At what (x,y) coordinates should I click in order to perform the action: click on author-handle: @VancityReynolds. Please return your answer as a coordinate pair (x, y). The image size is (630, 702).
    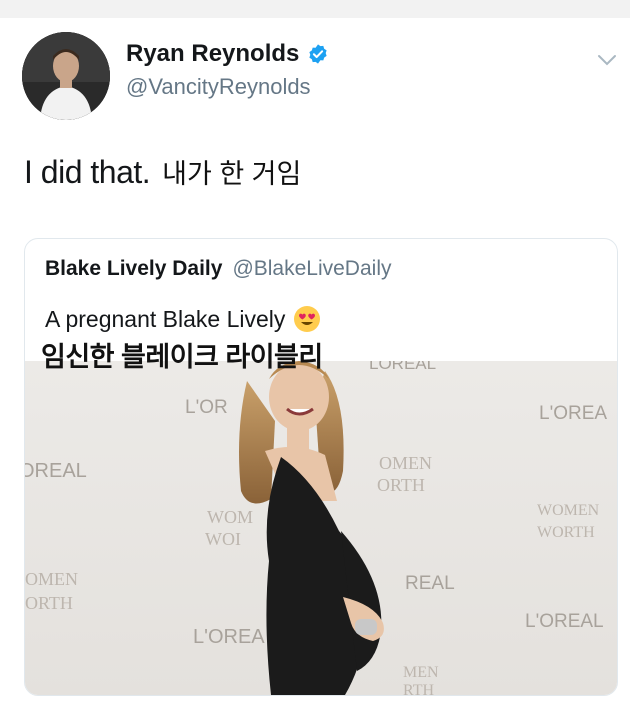
    Looking at the image, I should click on (218, 87).